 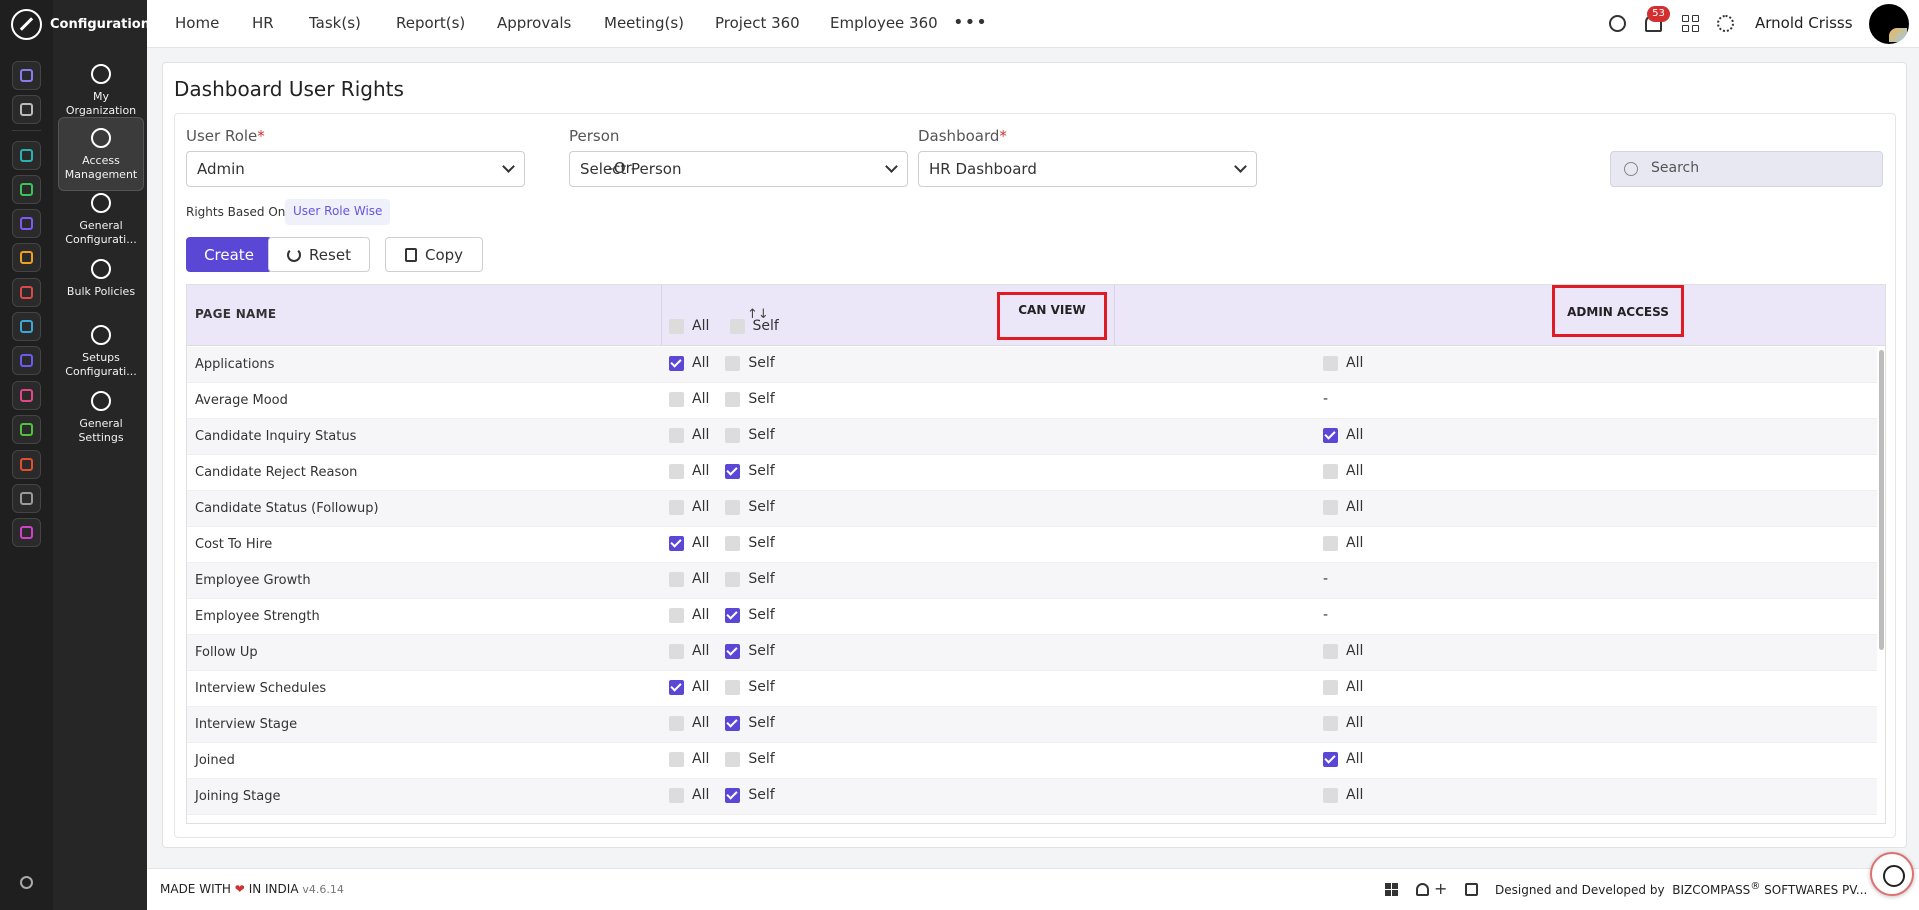 What do you see at coordinates (757, 23) in the screenshot?
I see `nav-project-360: Project 360` at bounding box center [757, 23].